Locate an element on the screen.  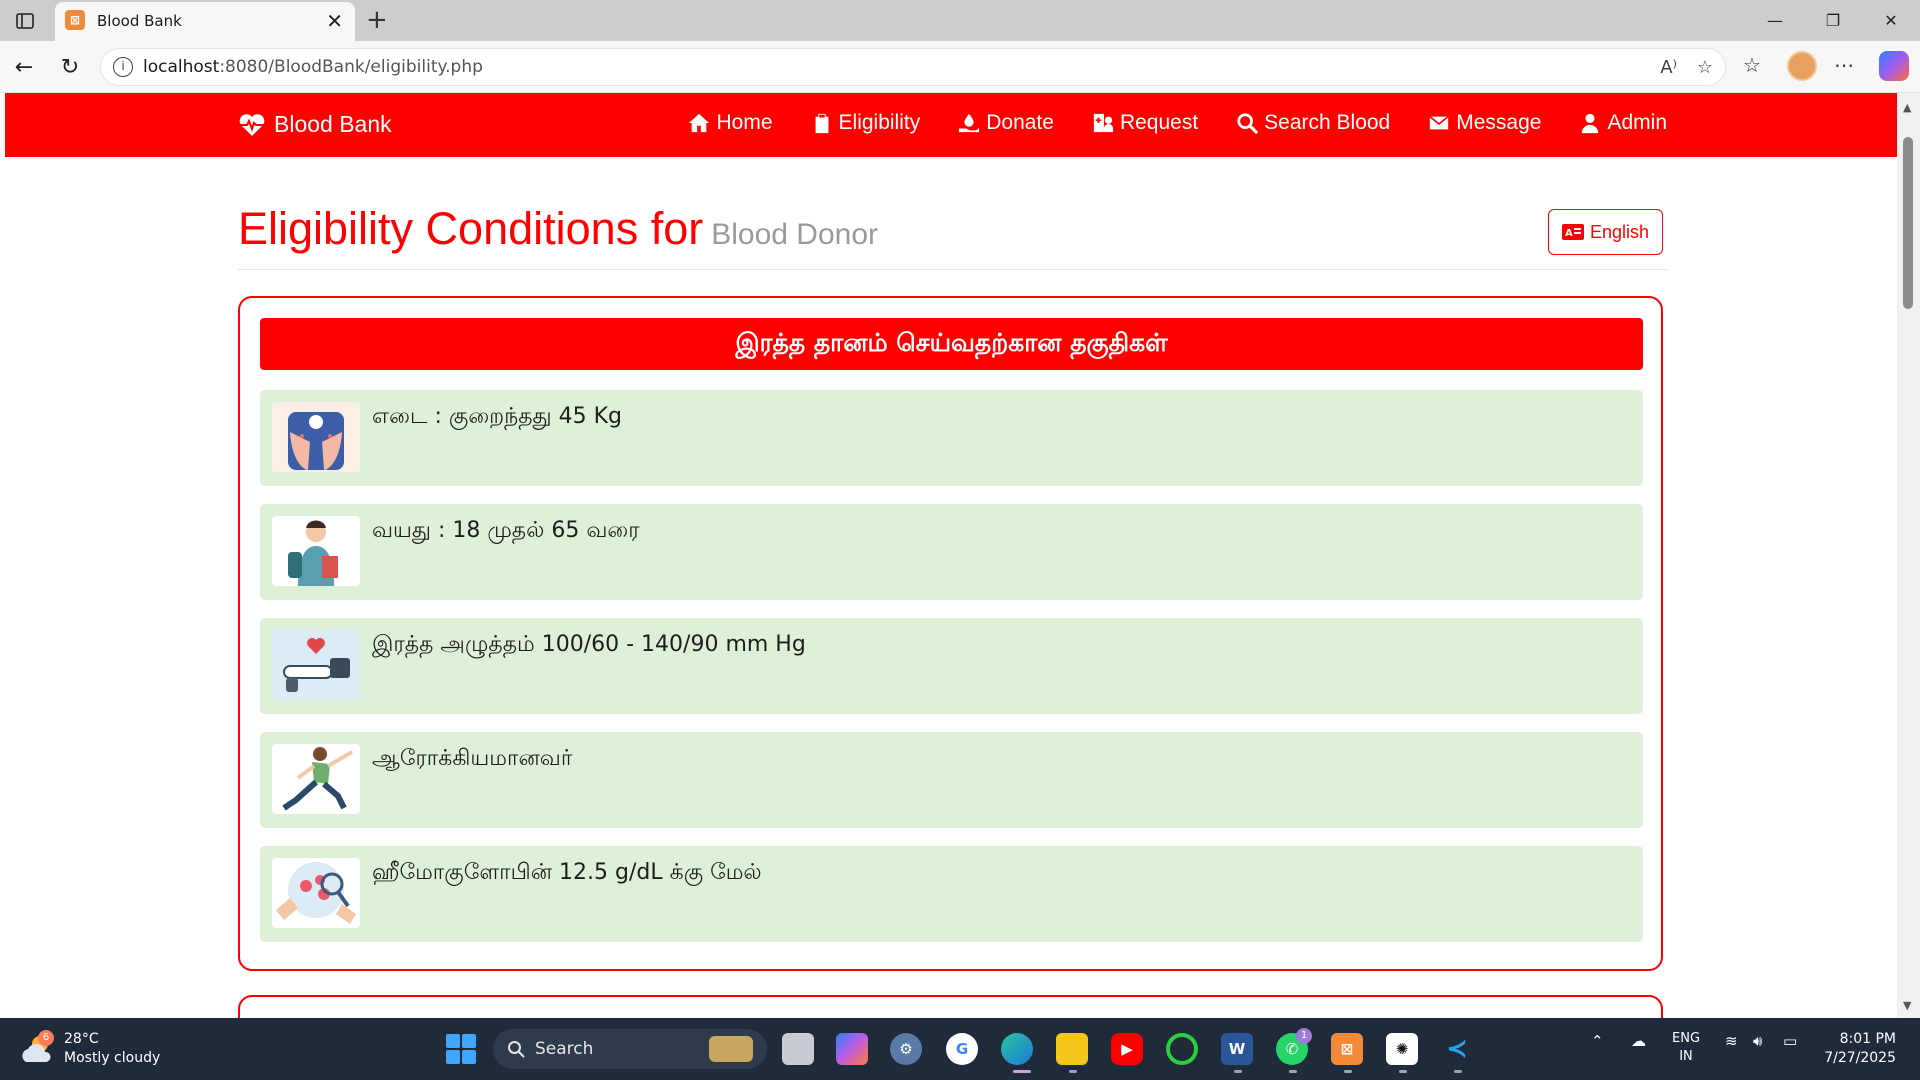
chatgpt-icon: ✺ is located at coordinates (1402, 1049).